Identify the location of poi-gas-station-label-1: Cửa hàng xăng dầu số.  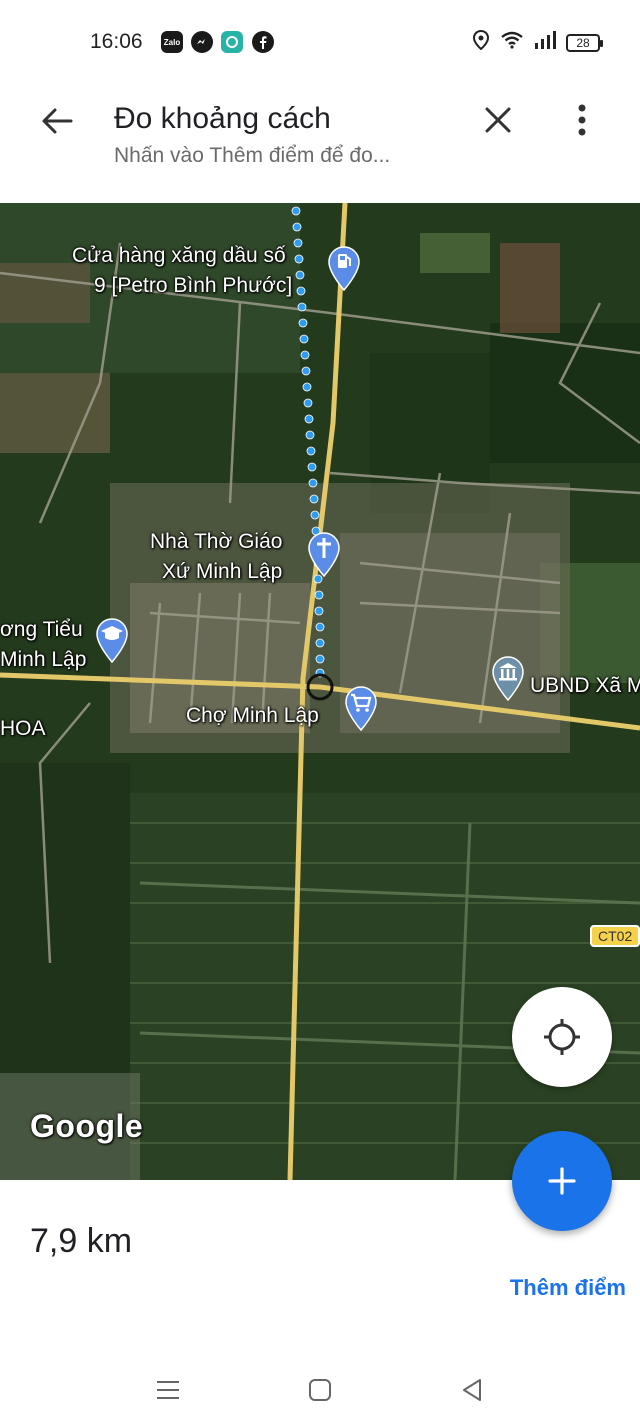
(179, 256).